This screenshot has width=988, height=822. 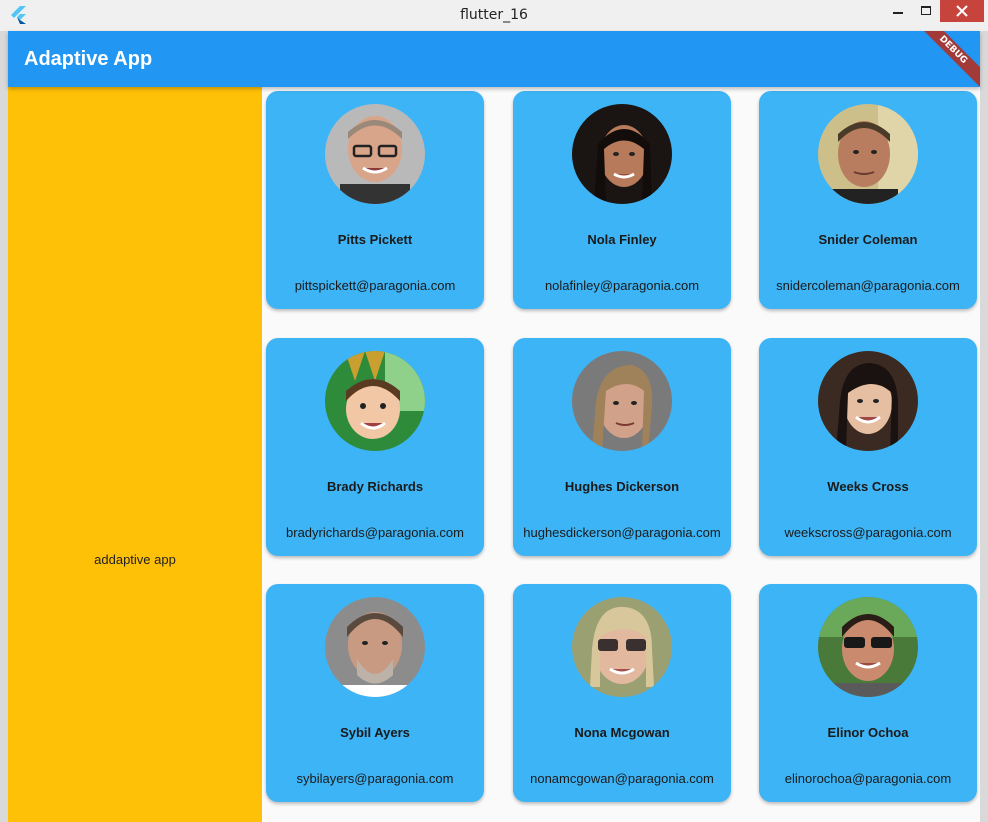 I want to click on person-name: Brady Richards, so click(x=375, y=486).